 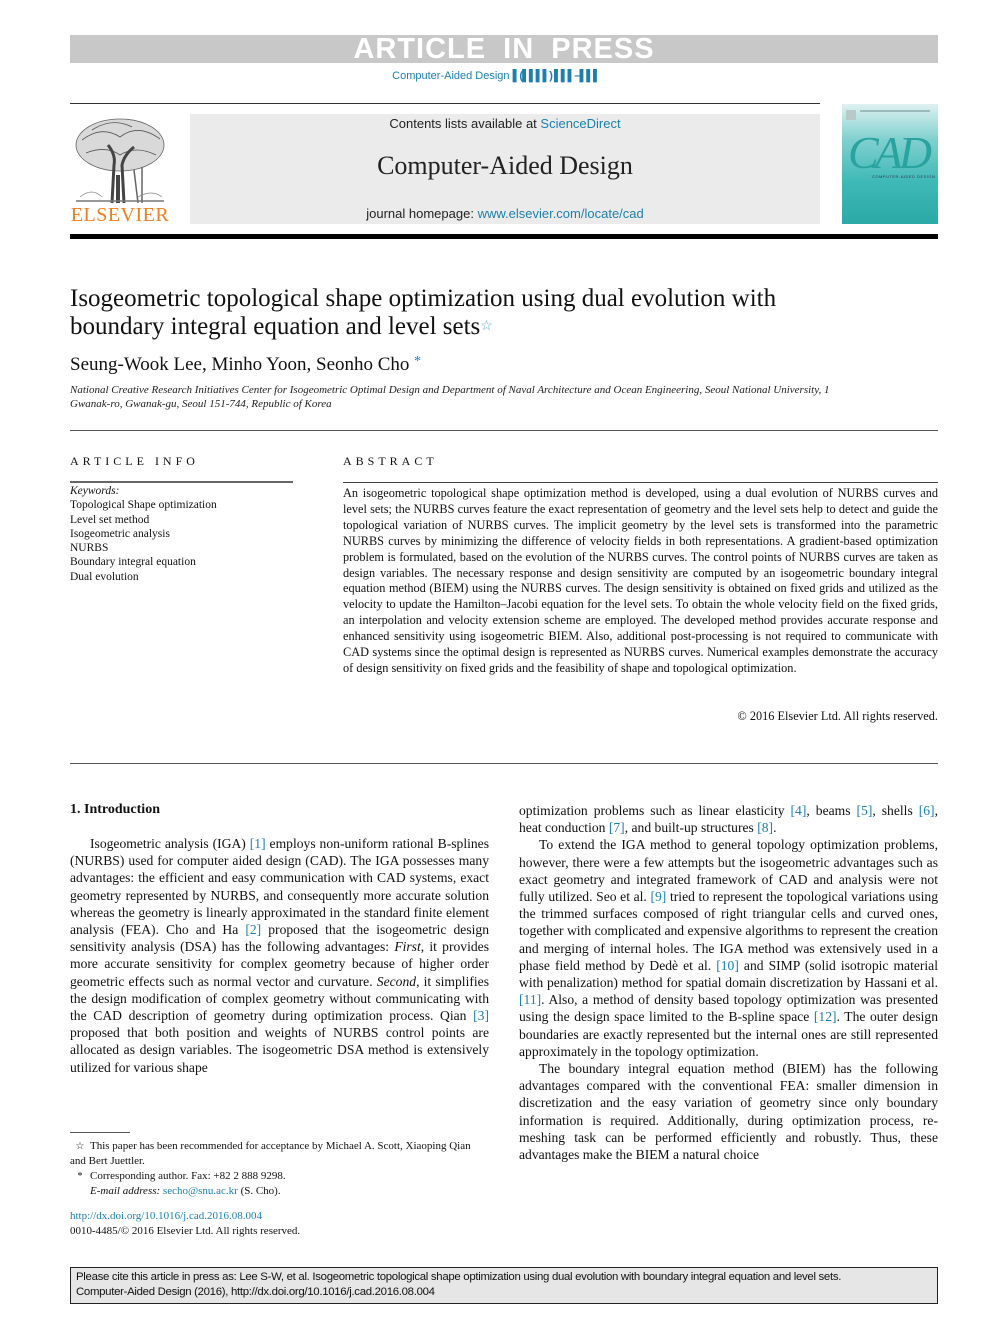 What do you see at coordinates (253, 929) in the screenshot?
I see `citation-link: [2]` at bounding box center [253, 929].